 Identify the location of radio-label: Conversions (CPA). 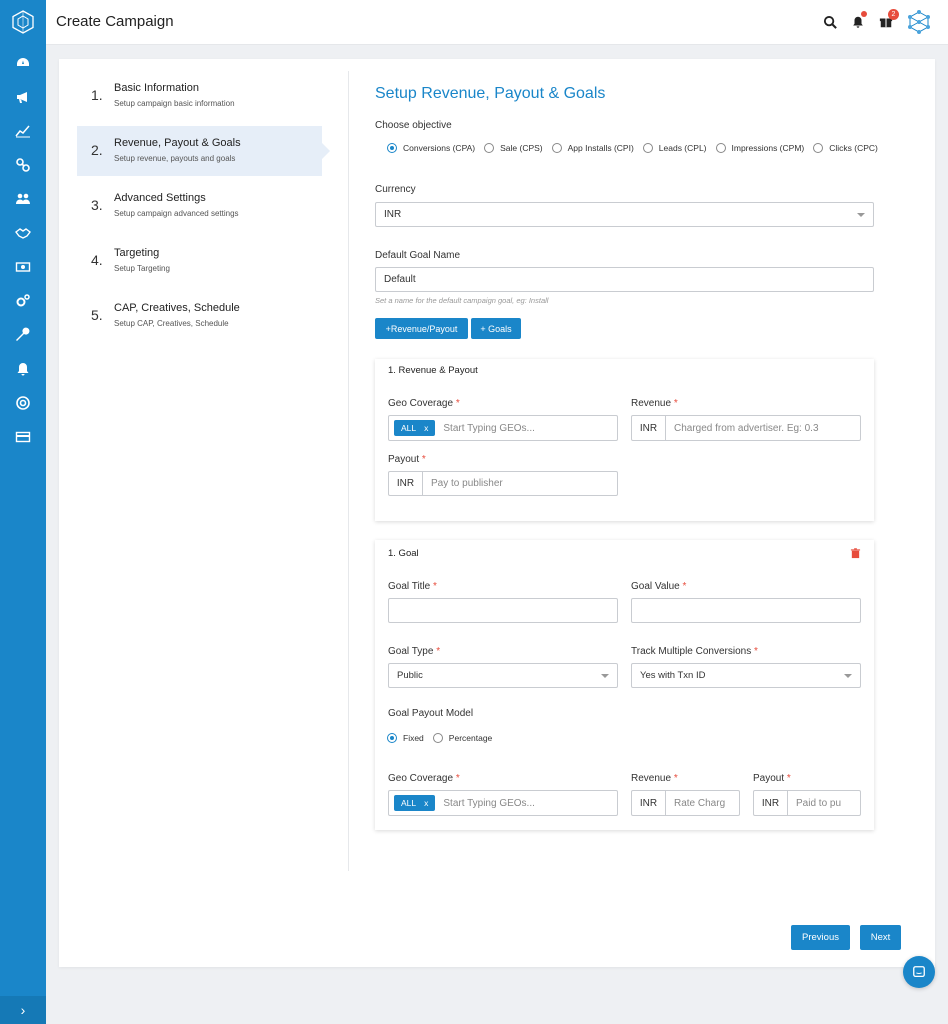
(439, 148).